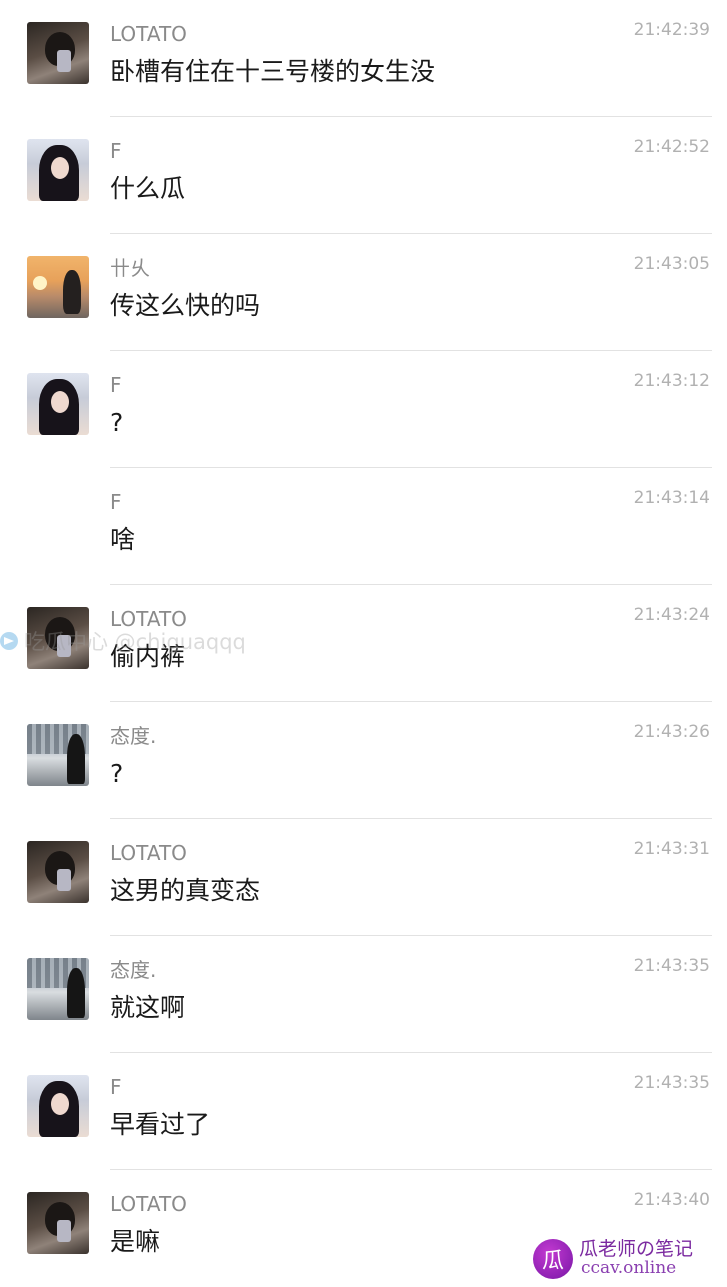  I want to click on list-item: 态度. 21:43:35 就这啊, so click(363, 994).